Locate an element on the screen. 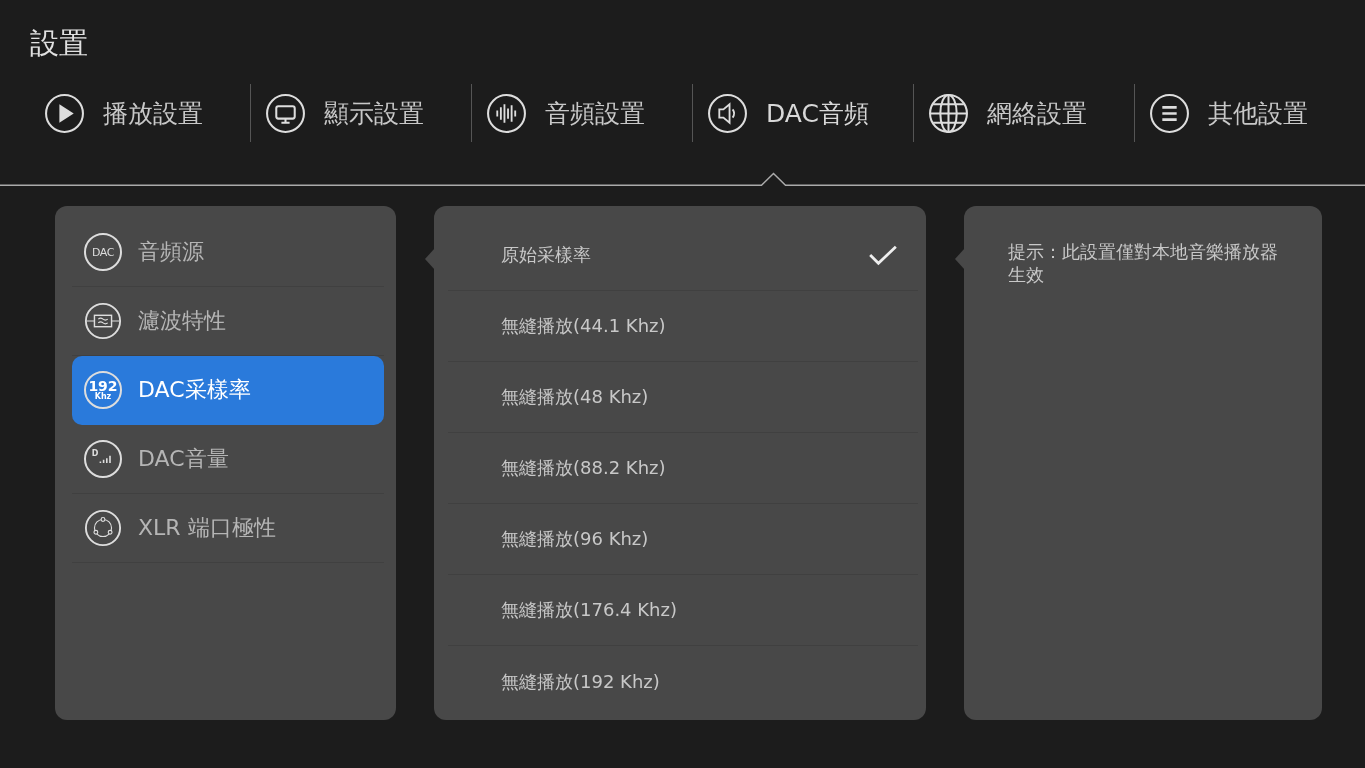 The width and height of the screenshot is (1365, 768). option-item: 無縫播放(44.1 Khz) is located at coordinates (683, 326).